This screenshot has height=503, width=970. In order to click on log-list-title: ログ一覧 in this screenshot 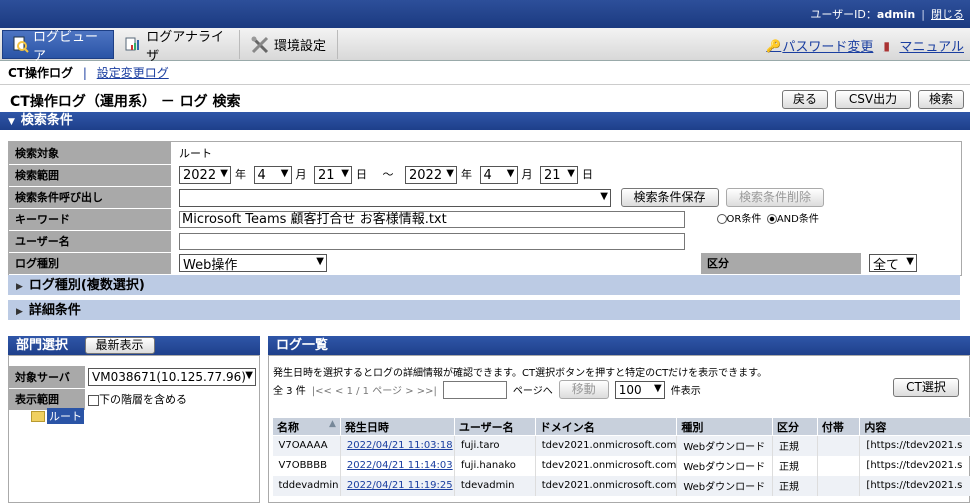, I will do `click(302, 345)`.